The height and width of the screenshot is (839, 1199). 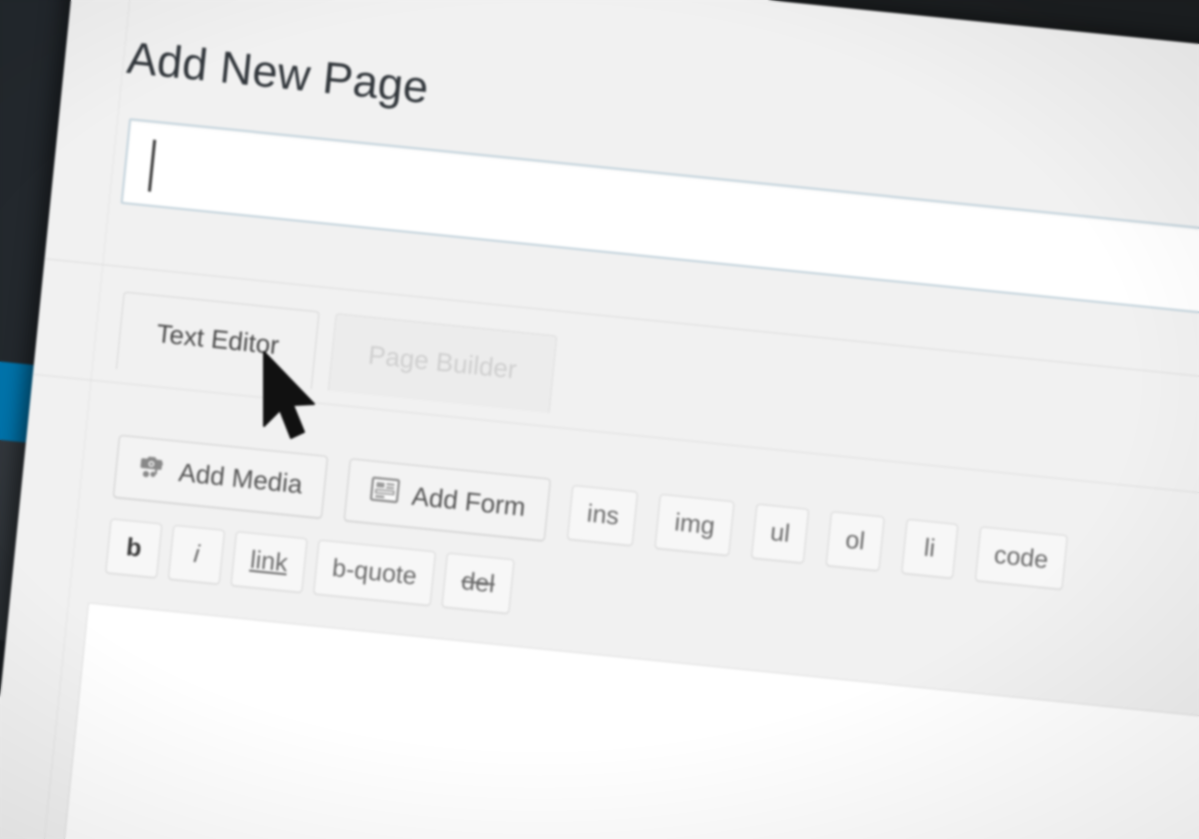 What do you see at coordinates (855, 541) in the screenshot?
I see `quicktag-ol: ol` at bounding box center [855, 541].